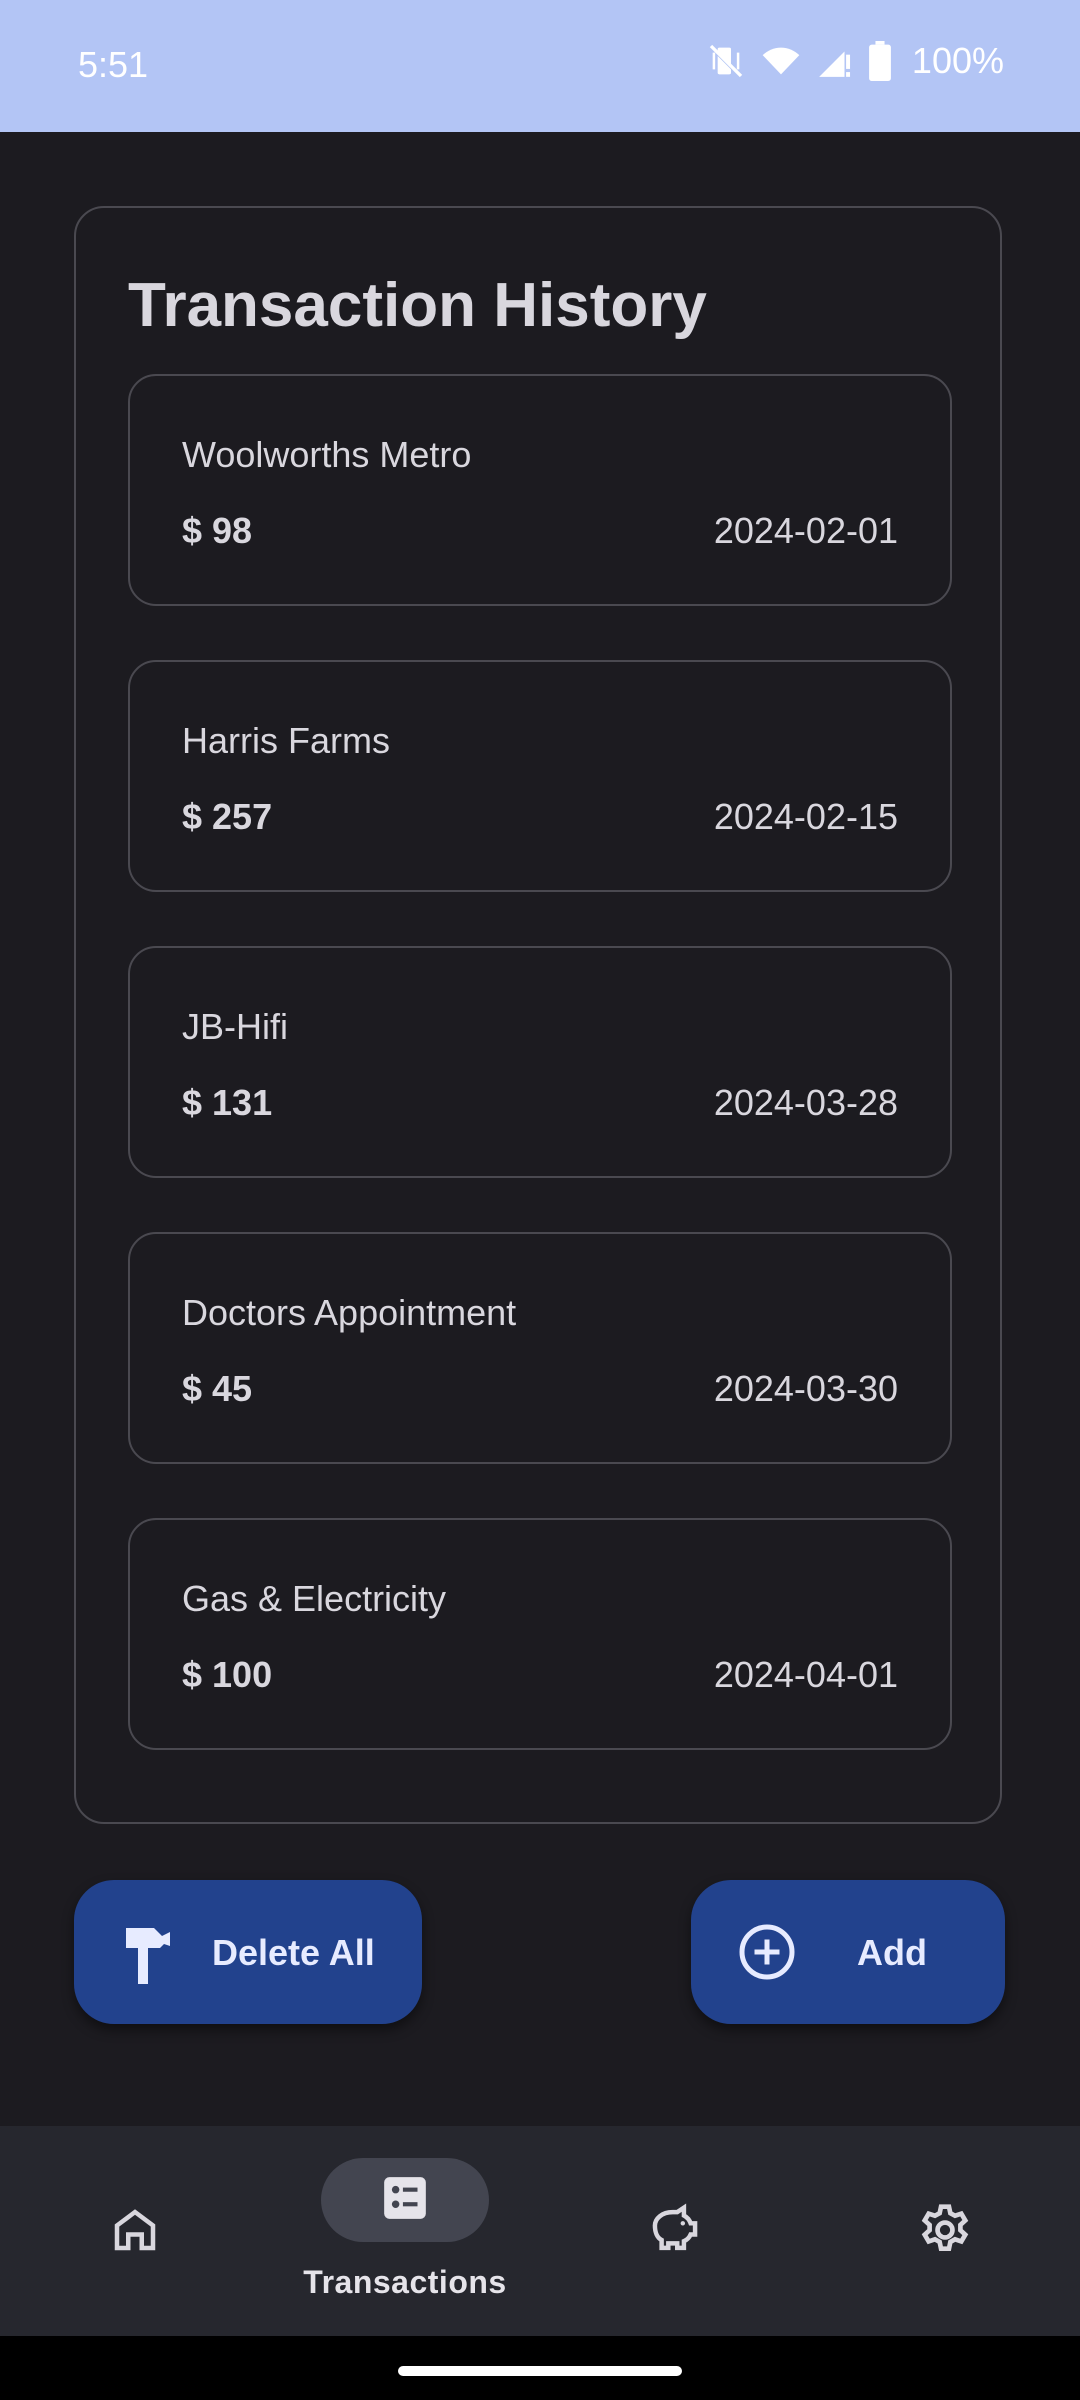 The width and height of the screenshot is (1080, 2400). What do you see at coordinates (540, 776) in the screenshot?
I see `transaction-item: Harris Farms $ 257 2024-02-15` at bounding box center [540, 776].